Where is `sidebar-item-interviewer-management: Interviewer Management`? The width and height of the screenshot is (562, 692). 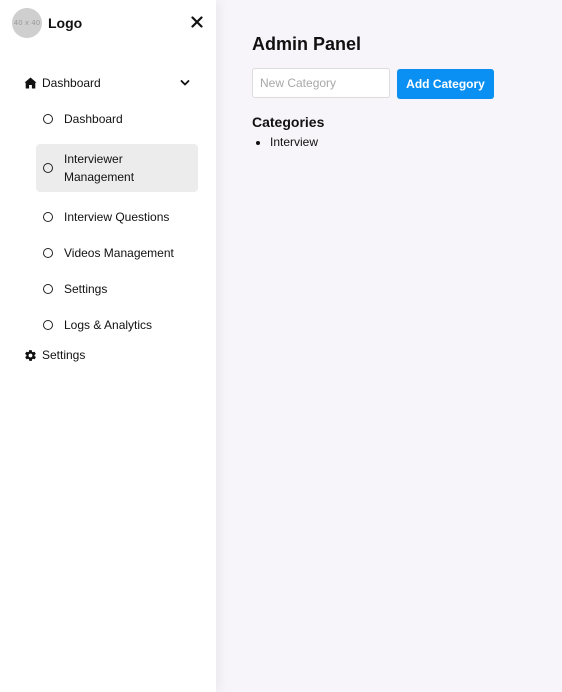 sidebar-item-interviewer-management: Interviewer Management is located at coordinates (117, 168).